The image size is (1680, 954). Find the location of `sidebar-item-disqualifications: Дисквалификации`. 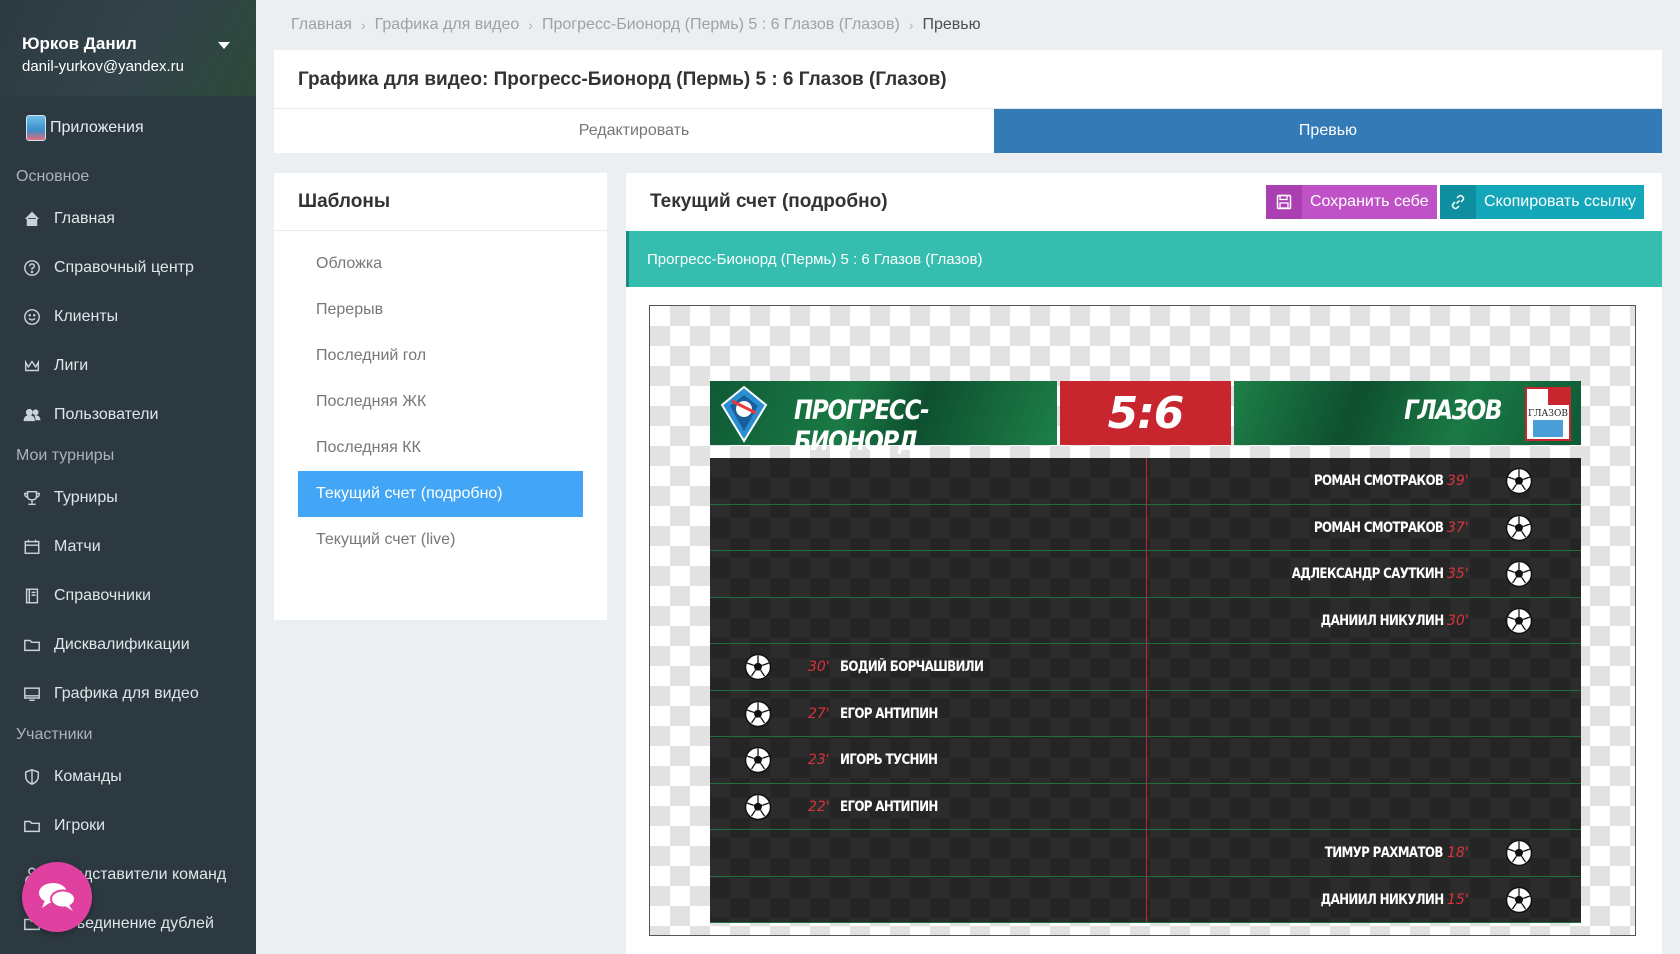

sidebar-item-disqualifications: Дисквалификации is located at coordinates (128, 644).